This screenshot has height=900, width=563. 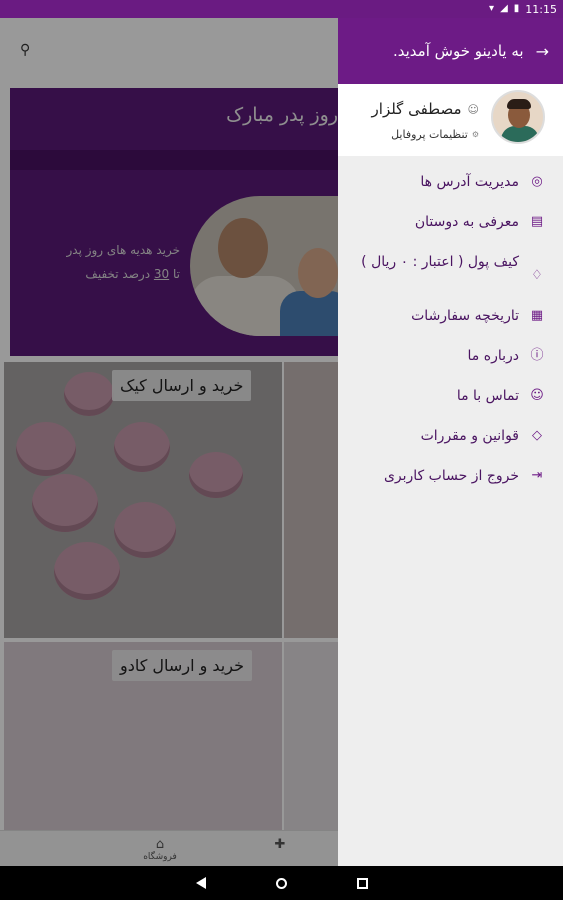 I want to click on logout-icon: ⇥, so click(x=537, y=475).